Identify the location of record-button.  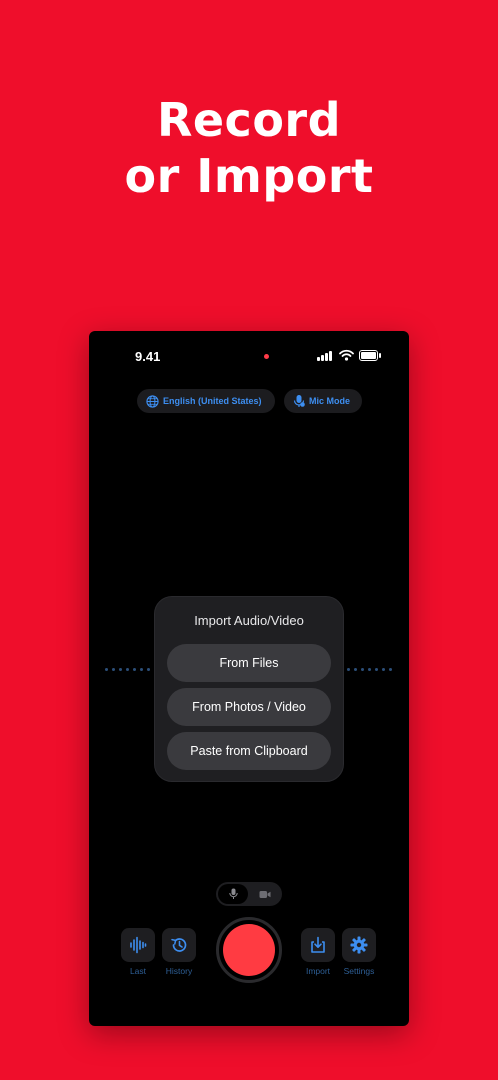
(249, 950).